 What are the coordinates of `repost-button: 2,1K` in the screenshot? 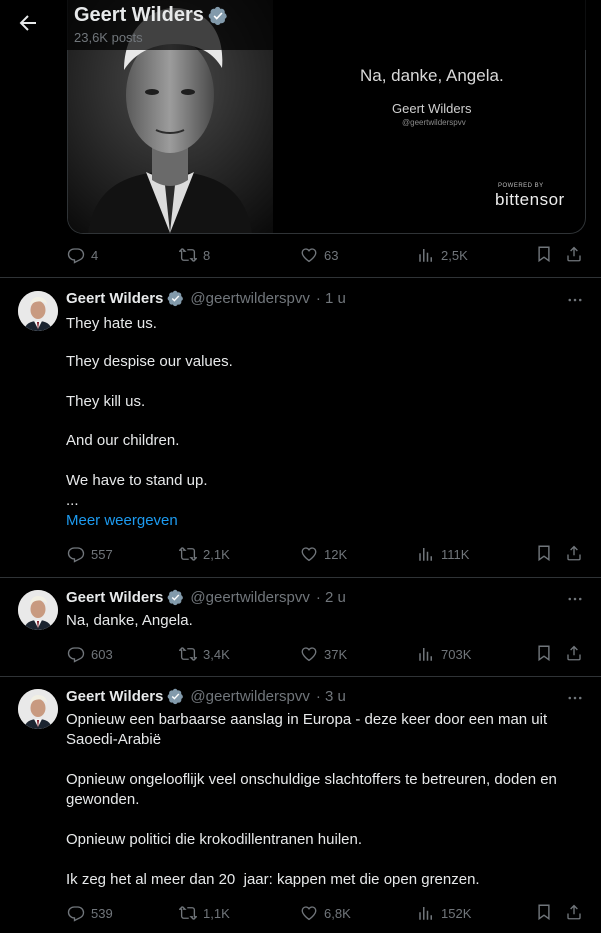 It's located at (204, 554).